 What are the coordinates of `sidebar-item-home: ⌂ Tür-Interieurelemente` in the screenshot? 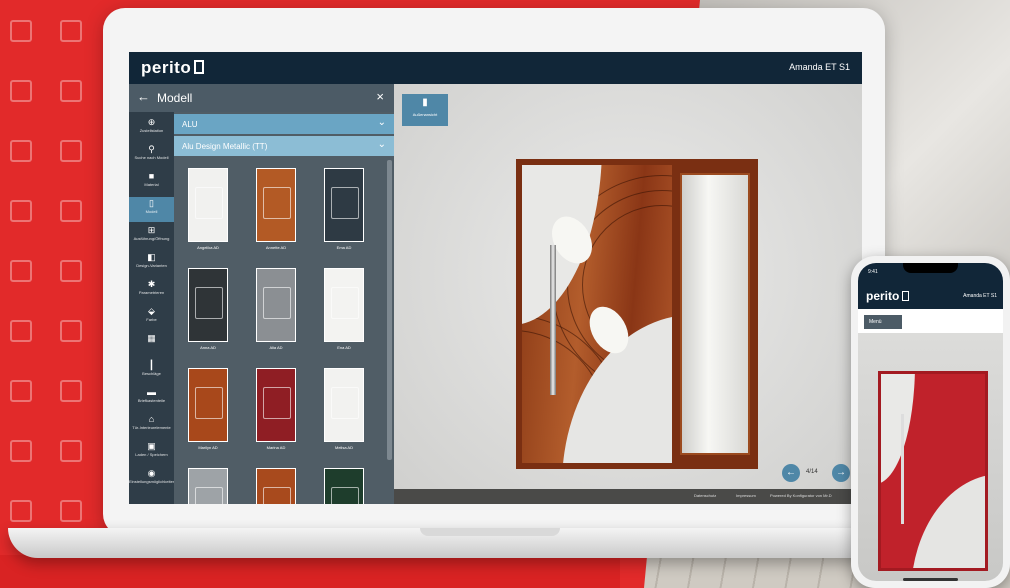 It's located at (151, 425).